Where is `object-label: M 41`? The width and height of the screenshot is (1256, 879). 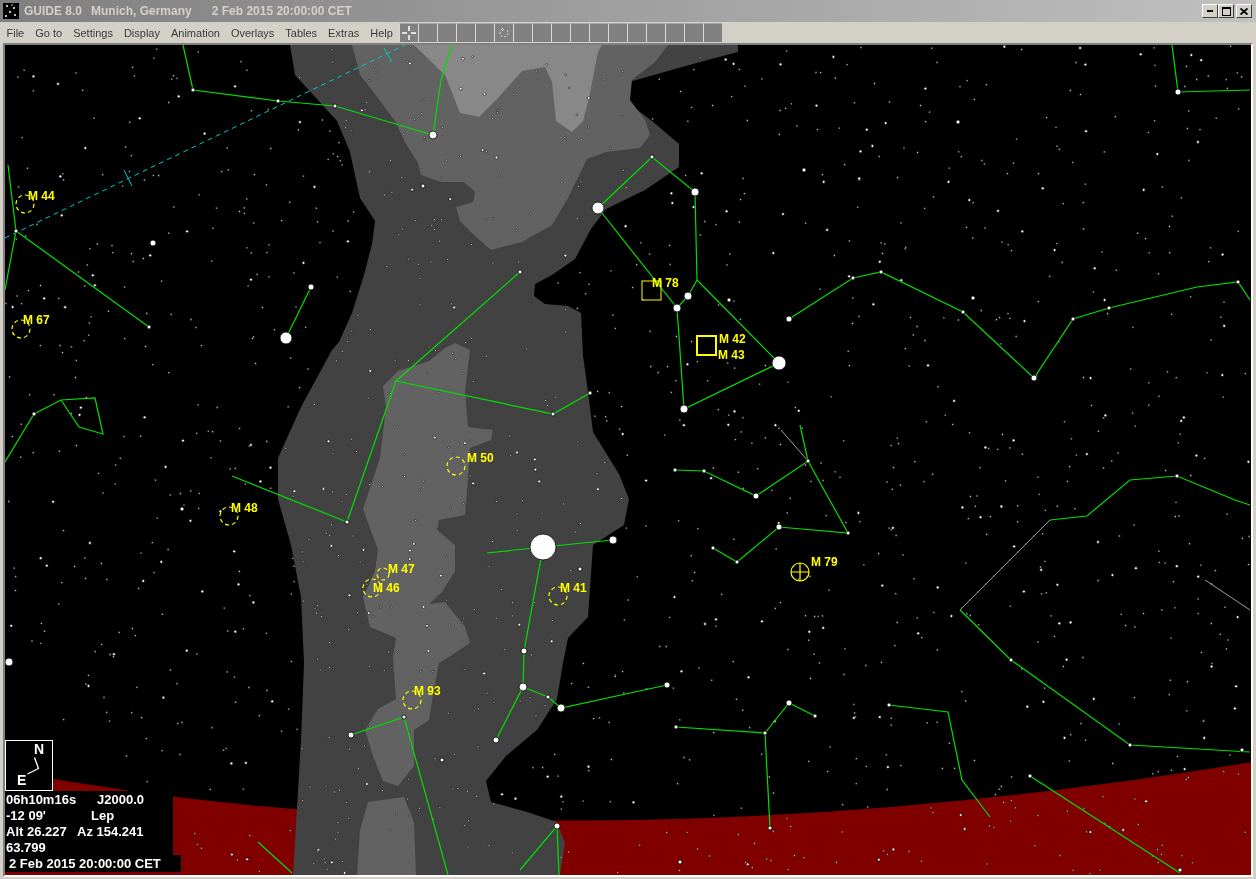 object-label: M 41 is located at coordinates (573, 588).